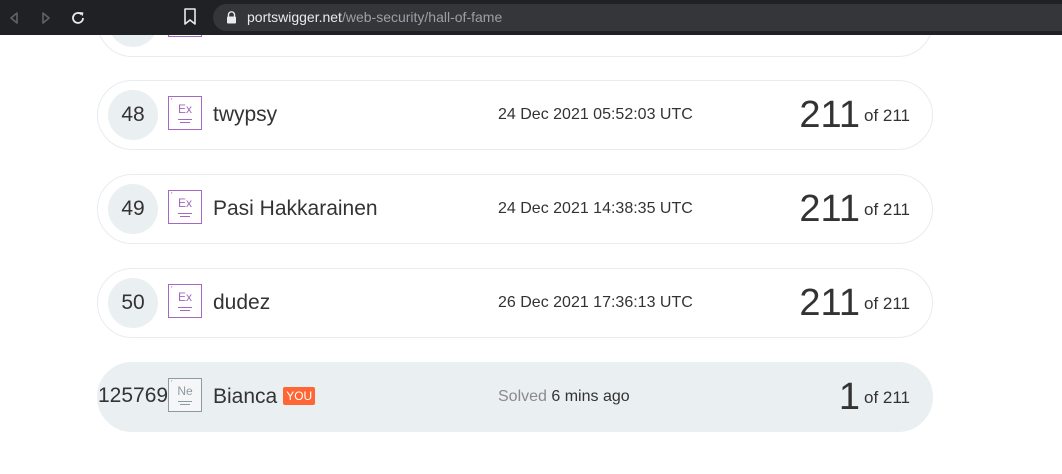 This screenshot has height=474, width=1062. I want to click on forward-button, so click(46, 18).